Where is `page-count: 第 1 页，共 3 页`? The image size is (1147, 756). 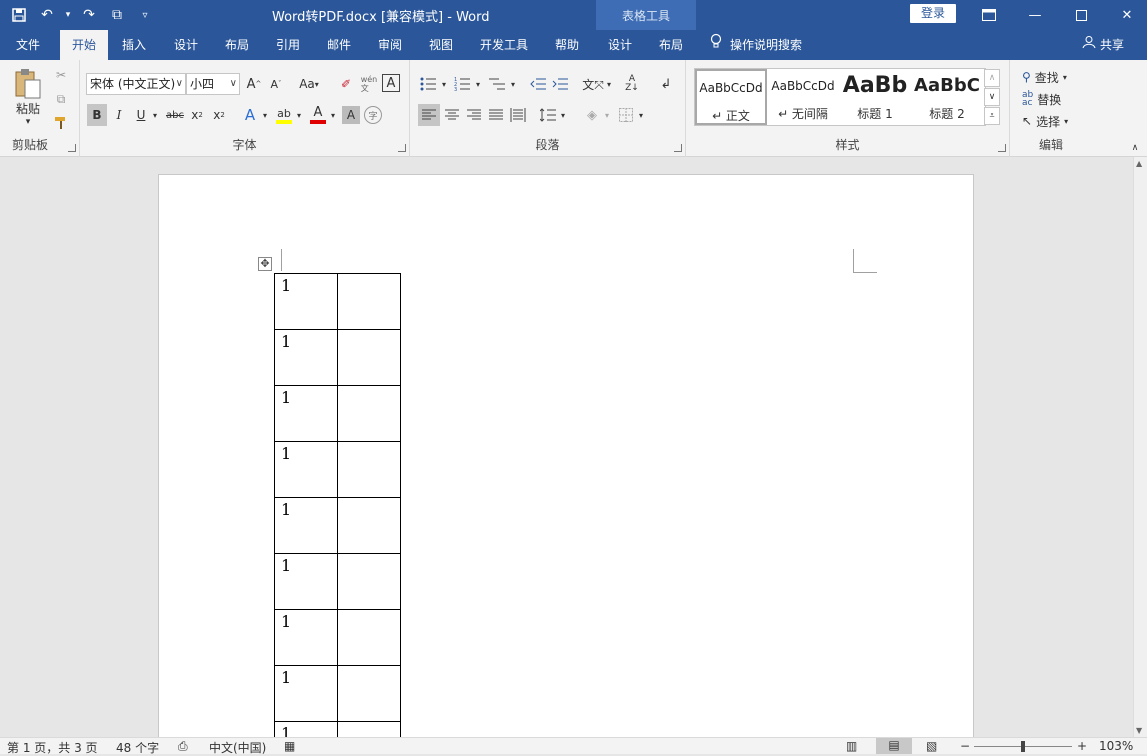 page-count: 第 1 页，共 3 页 is located at coordinates (52, 747).